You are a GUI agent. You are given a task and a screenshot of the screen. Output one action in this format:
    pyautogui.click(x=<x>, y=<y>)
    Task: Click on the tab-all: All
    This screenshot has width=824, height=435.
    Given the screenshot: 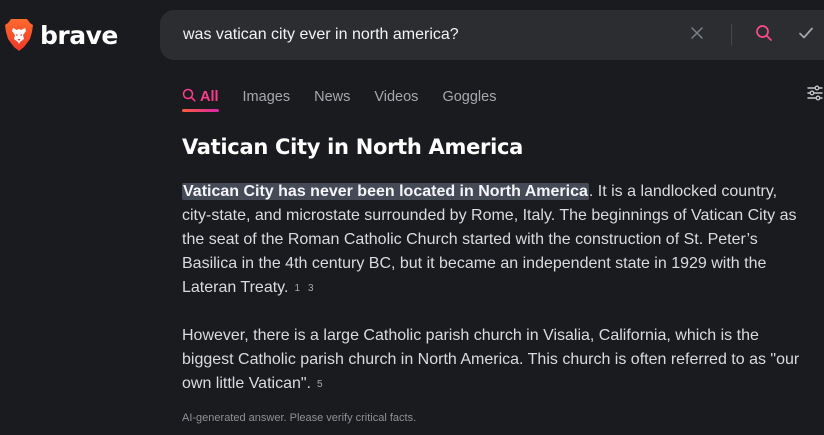 What is the action you would take?
    pyautogui.click(x=200, y=98)
    